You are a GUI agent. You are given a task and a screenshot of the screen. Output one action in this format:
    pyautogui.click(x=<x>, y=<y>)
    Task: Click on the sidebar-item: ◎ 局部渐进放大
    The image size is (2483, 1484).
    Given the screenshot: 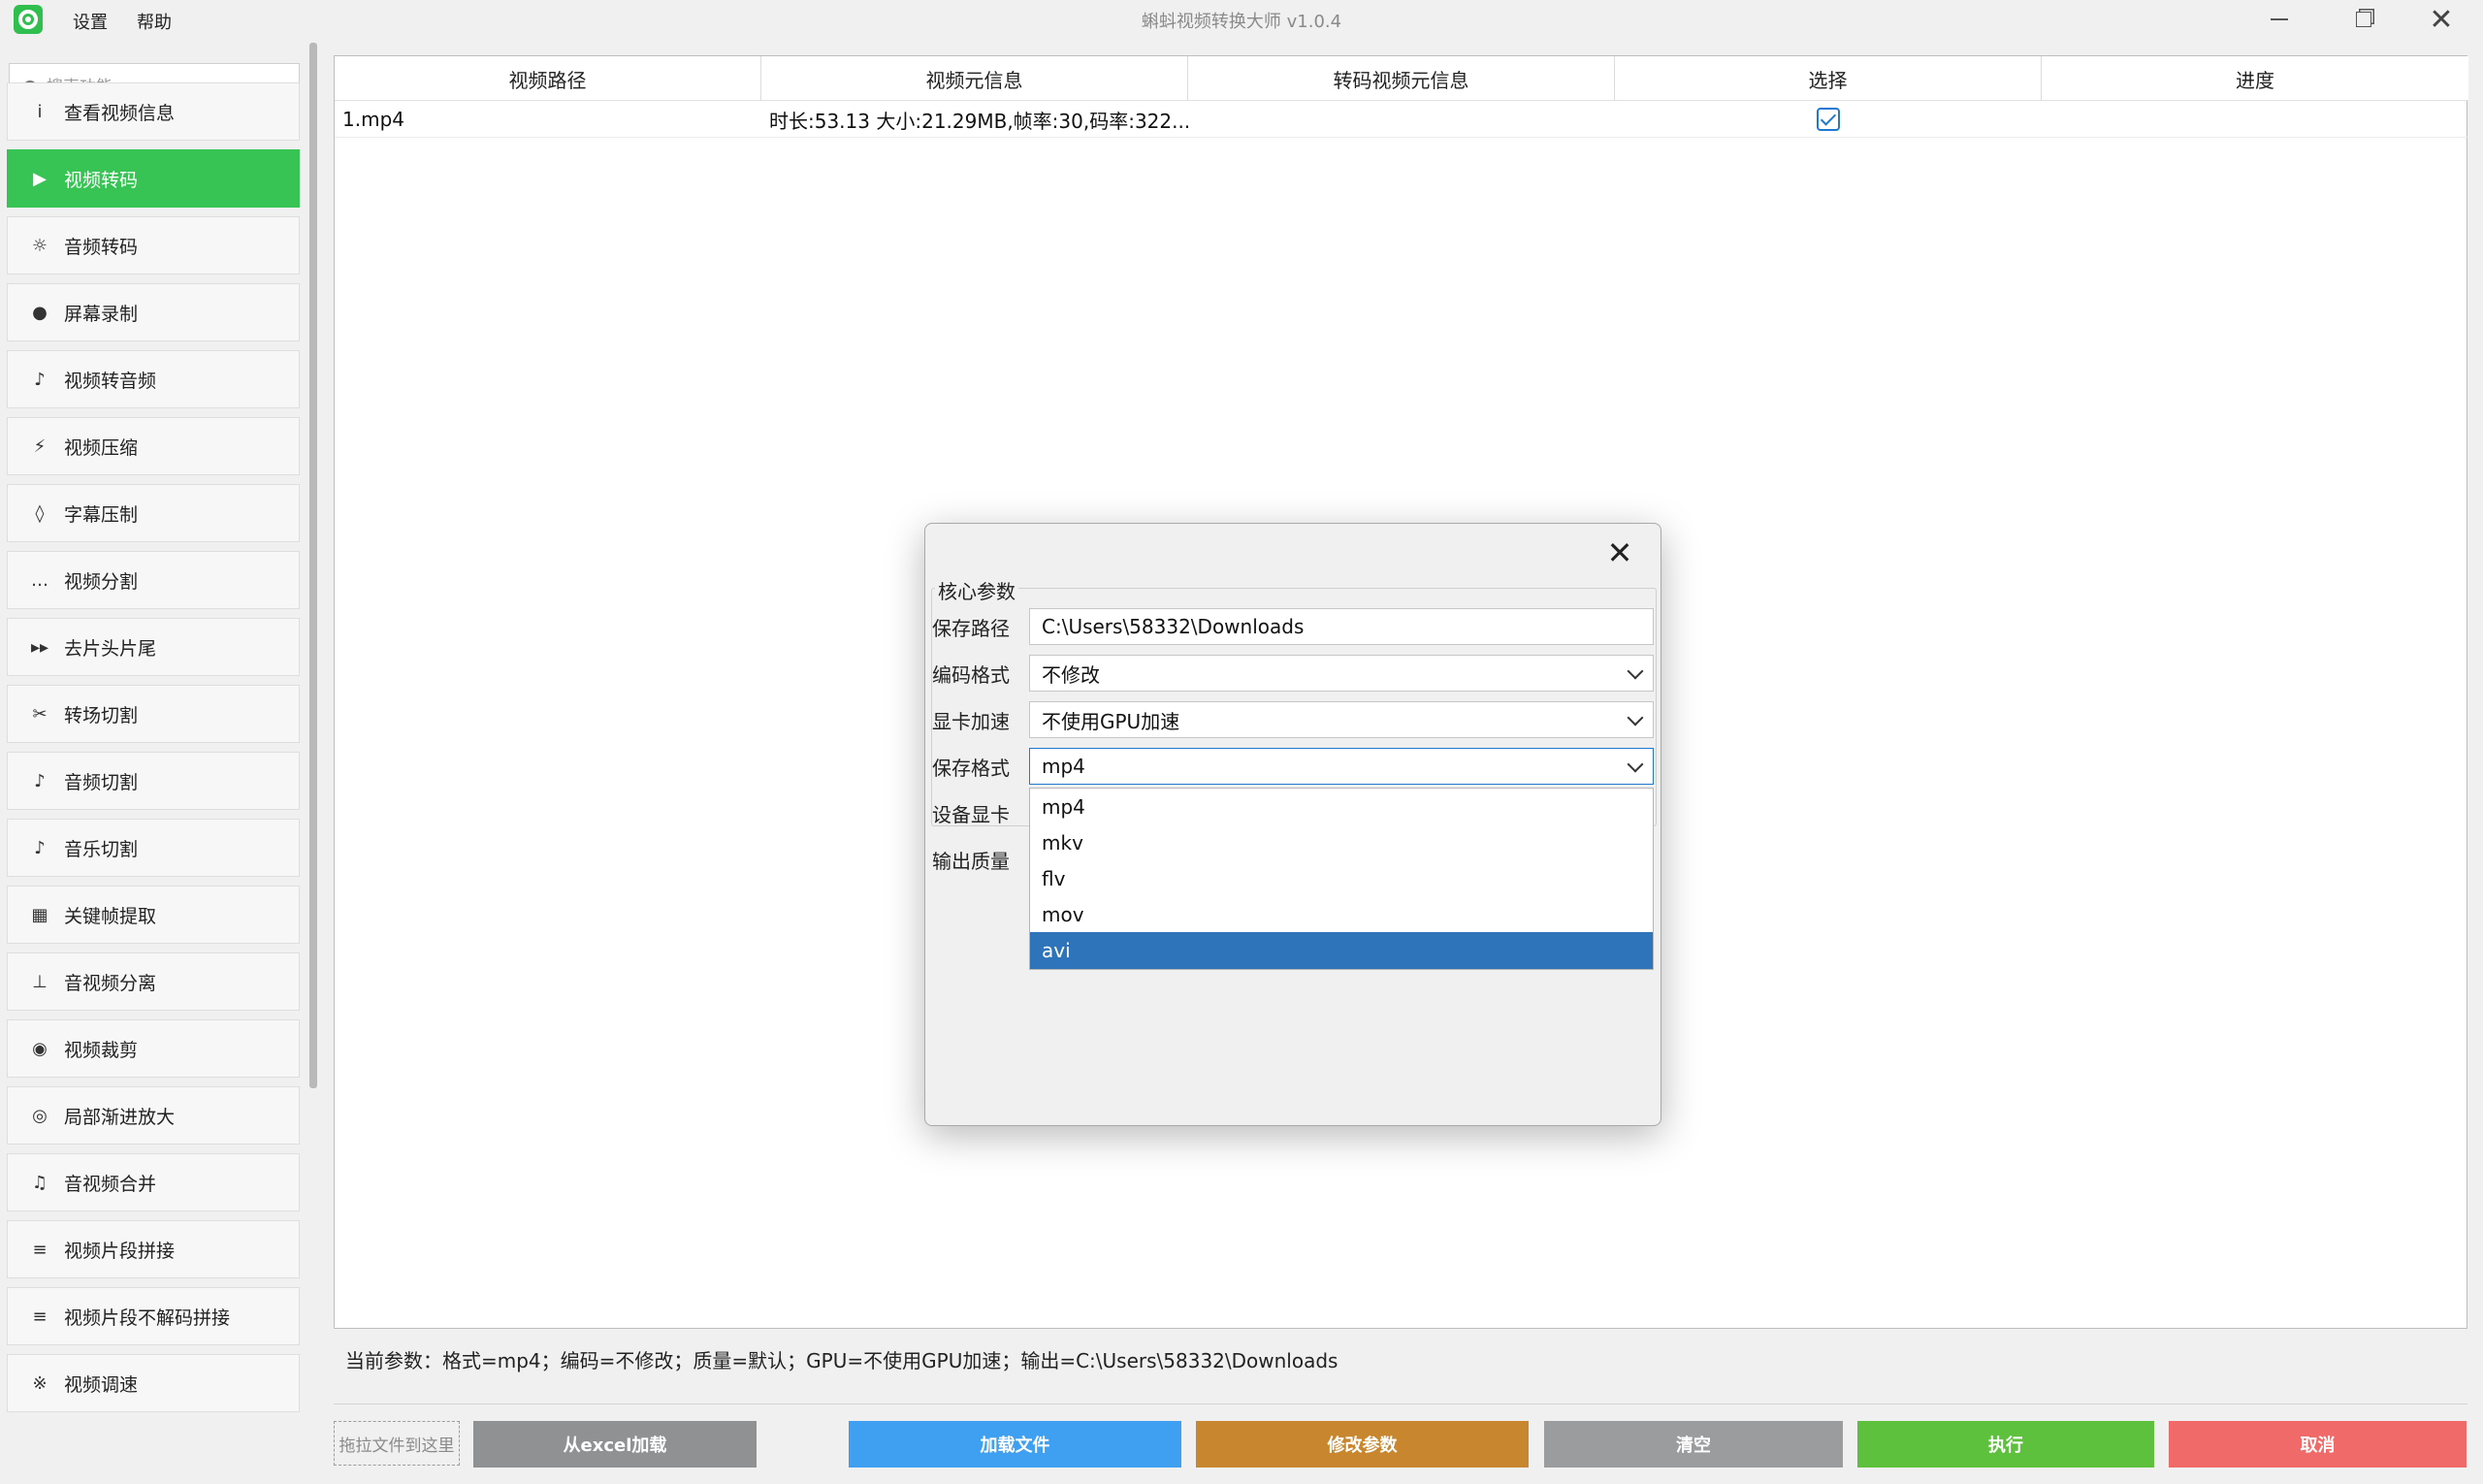 What is the action you would take?
    pyautogui.click(x=154, y=1115)
    